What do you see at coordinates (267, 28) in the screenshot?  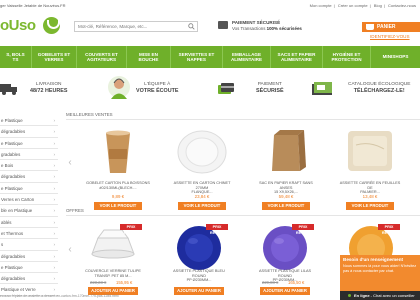 I see `payment-subtitle: Vos Transactions 100% sécurisées` at bounding box center [267, 28].